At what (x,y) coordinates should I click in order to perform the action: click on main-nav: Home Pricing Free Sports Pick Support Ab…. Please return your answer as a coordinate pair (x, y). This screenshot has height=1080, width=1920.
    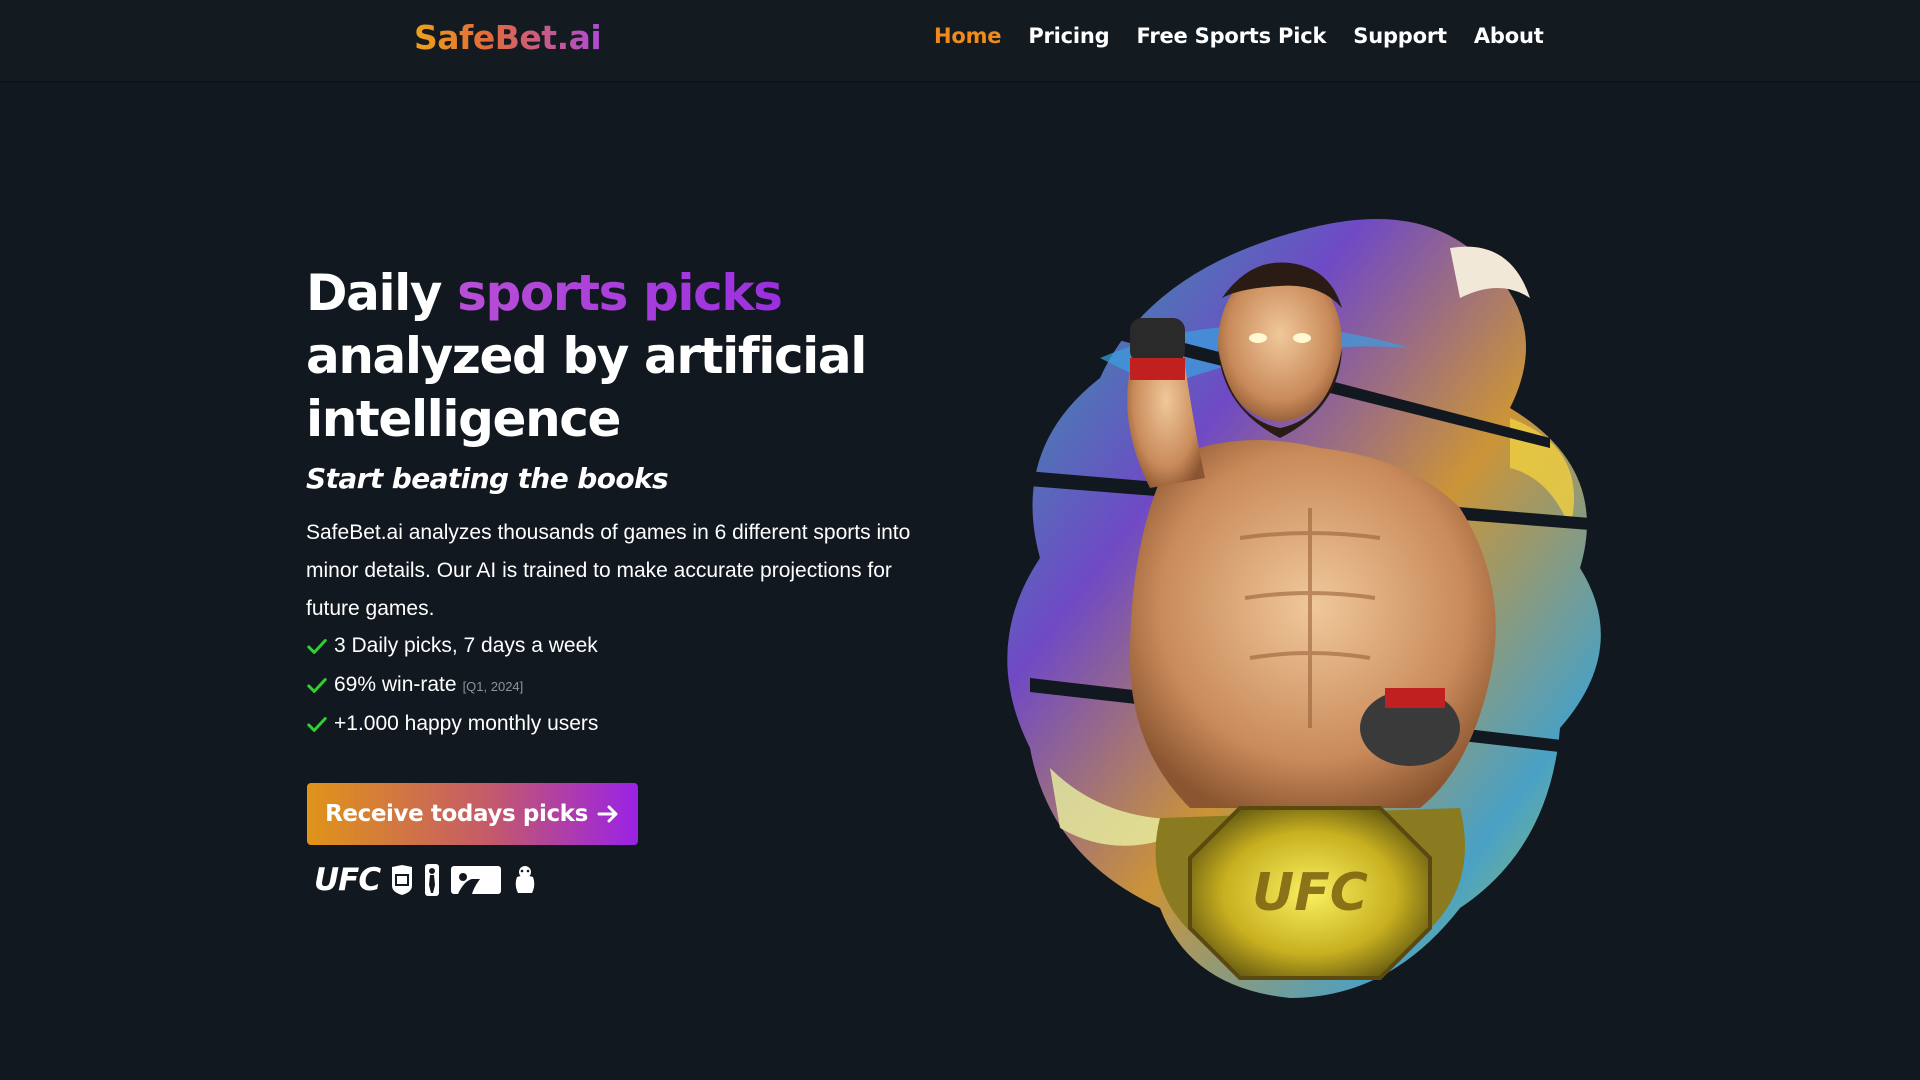
    Looking at the image, I should click on (1239, 36).